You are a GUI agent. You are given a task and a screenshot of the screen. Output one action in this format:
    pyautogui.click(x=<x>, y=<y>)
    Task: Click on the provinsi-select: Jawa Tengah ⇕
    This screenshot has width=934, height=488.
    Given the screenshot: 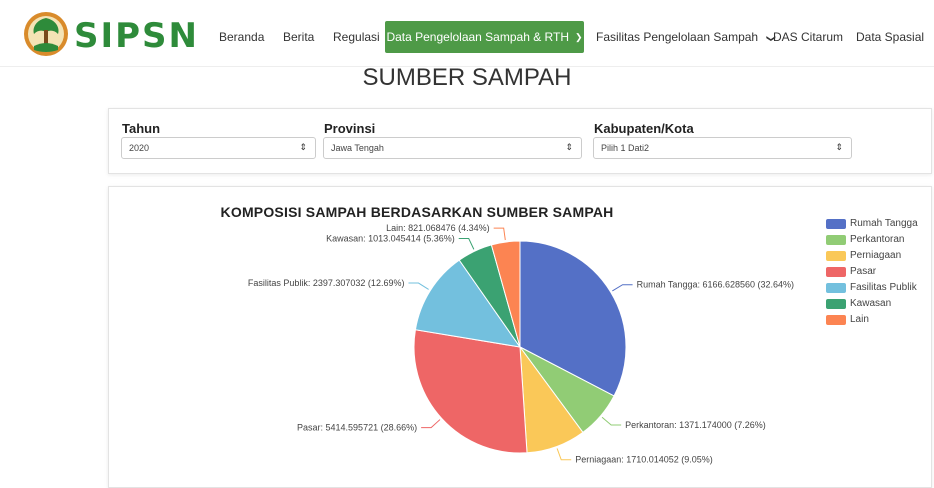 What is the action you would take?
    pyautogui.click(x=452, y=148)
    